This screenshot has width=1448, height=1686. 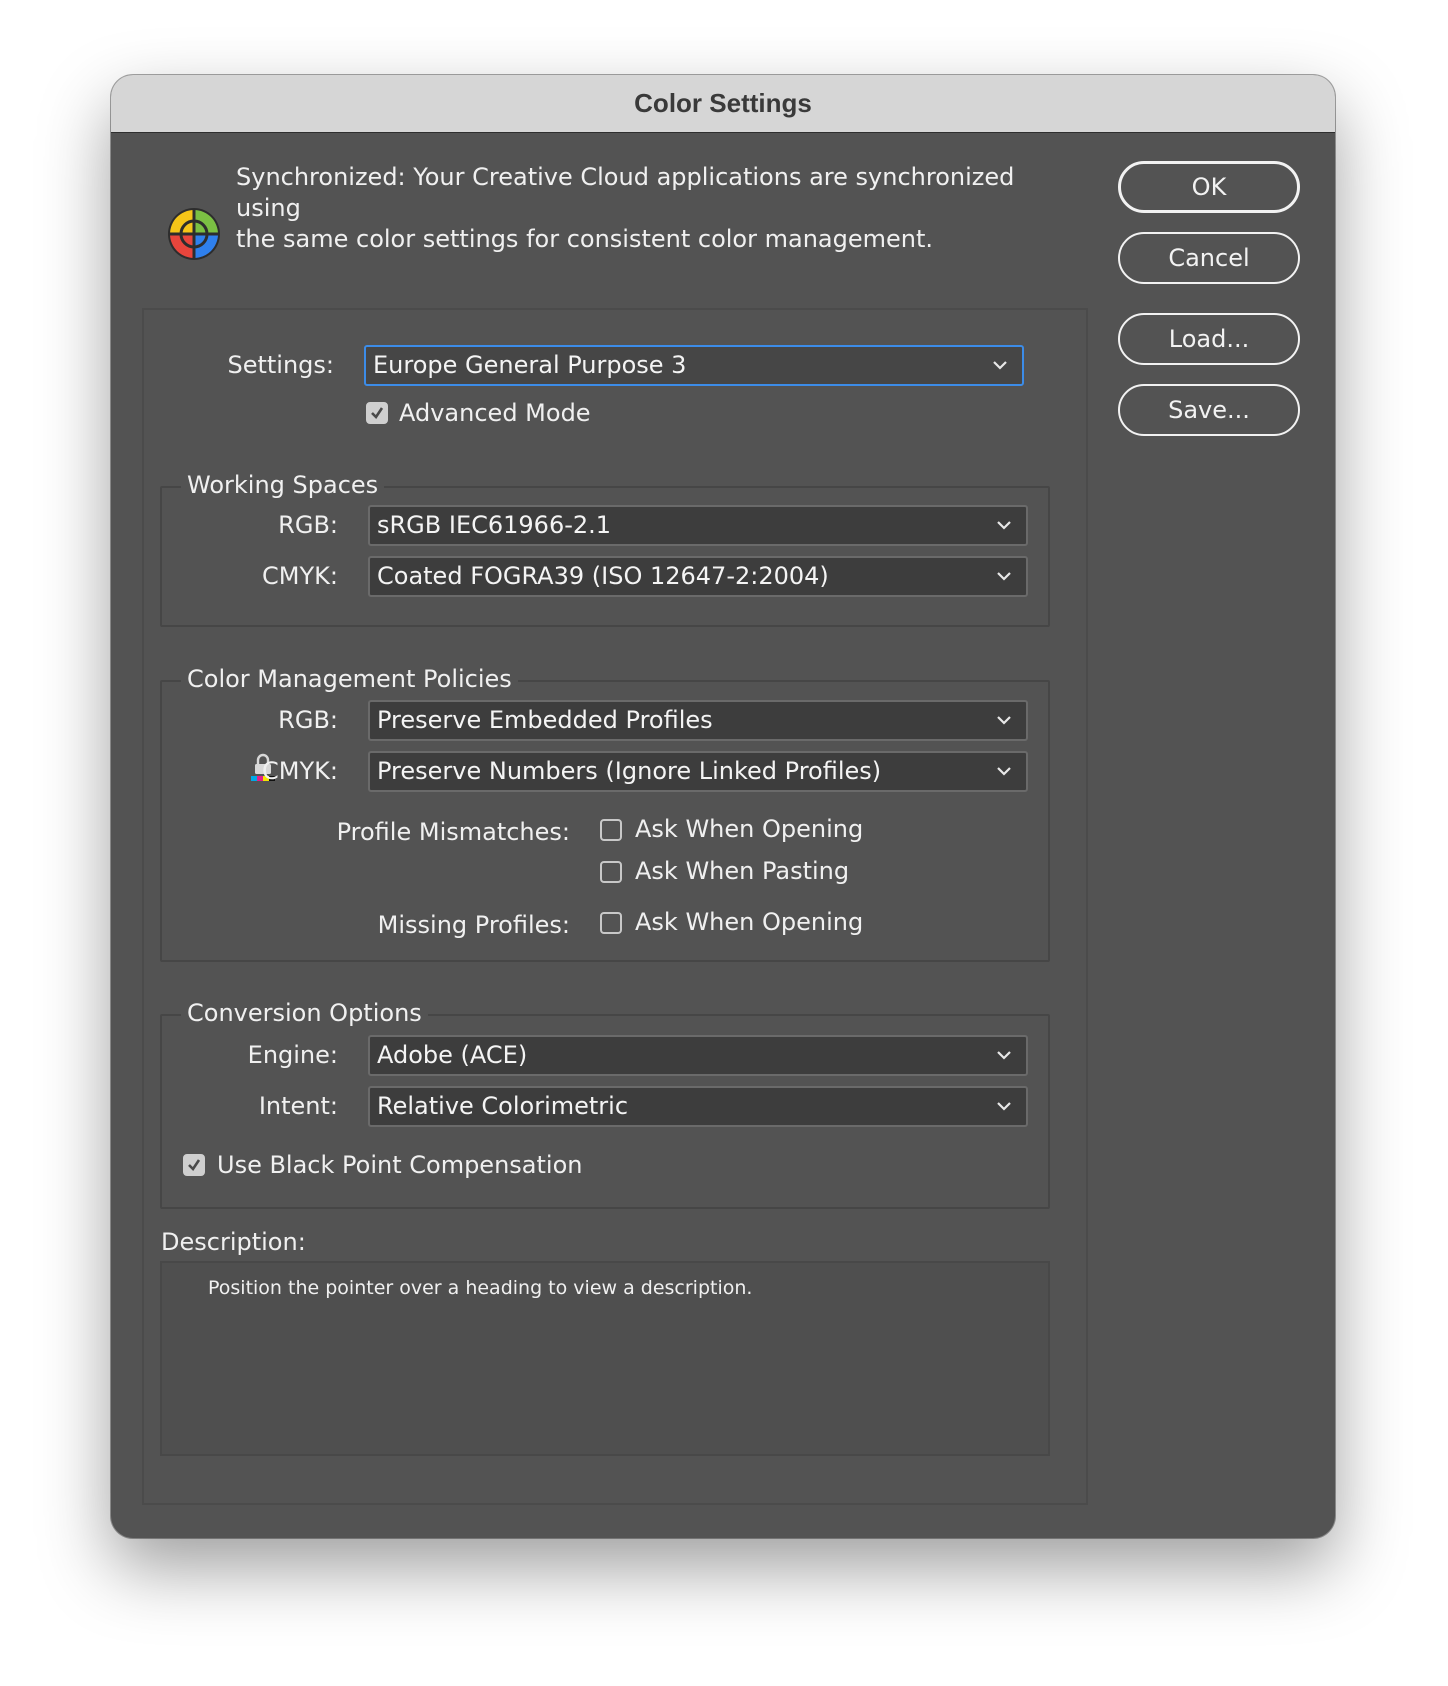 I want to click on ok-button: OK, so click(x=1209, y=187).